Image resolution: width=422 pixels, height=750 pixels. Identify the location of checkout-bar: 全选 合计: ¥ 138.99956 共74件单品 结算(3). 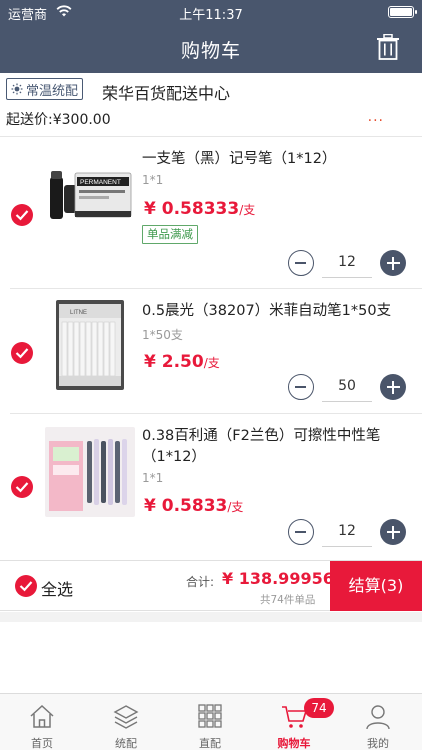
(211, 585).